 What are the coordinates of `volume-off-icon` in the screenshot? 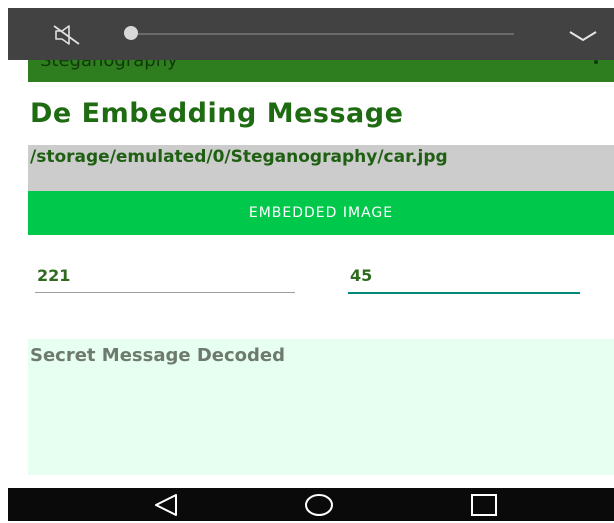 It's located at (67, 37).